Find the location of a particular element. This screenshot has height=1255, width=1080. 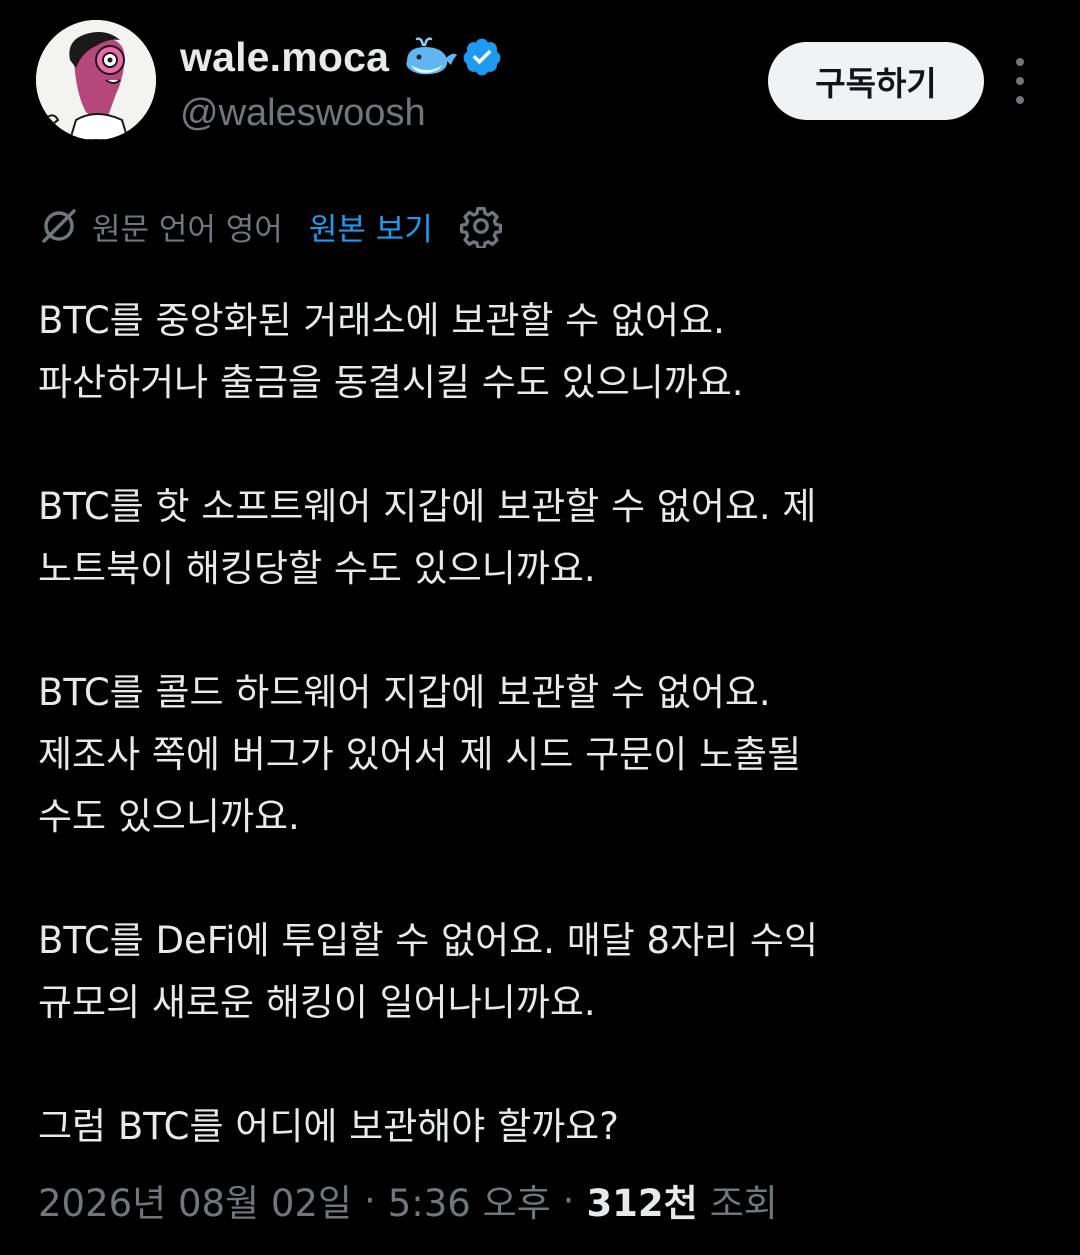

tweet-line: 그럼 BTC를 어디에 보관해야 할까요? is located at coordinates (328, 1126).